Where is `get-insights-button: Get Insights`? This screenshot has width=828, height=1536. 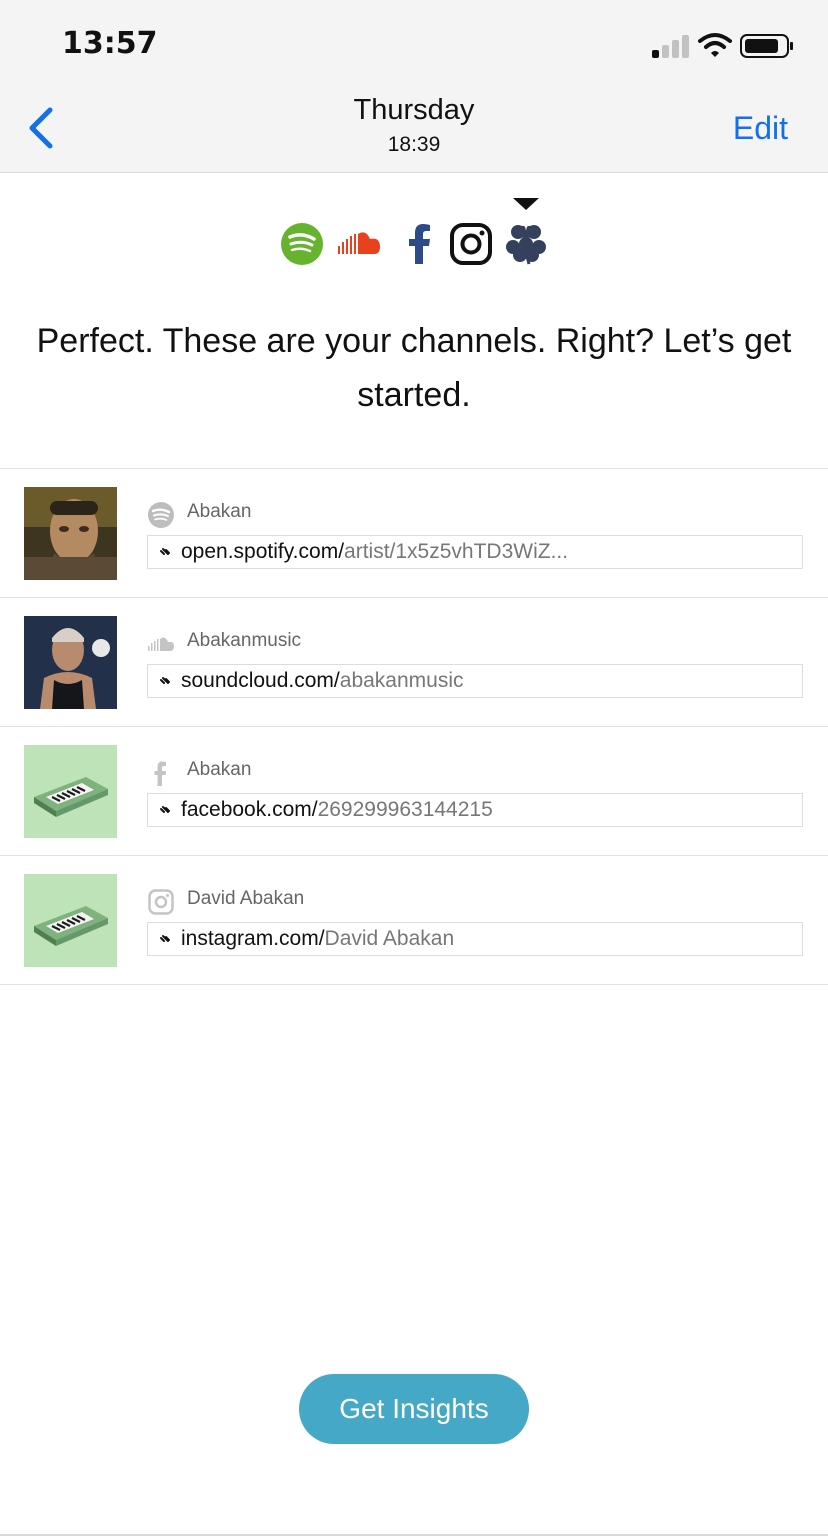 get-insights-button: Get Insights is located at coordinates (414, 1409).